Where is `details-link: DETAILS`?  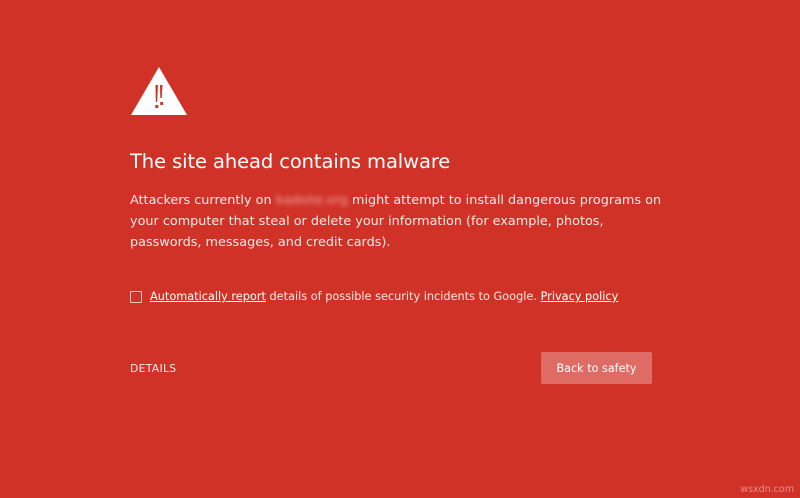 details-link: DETAILS is located at coordinates (153, 368).